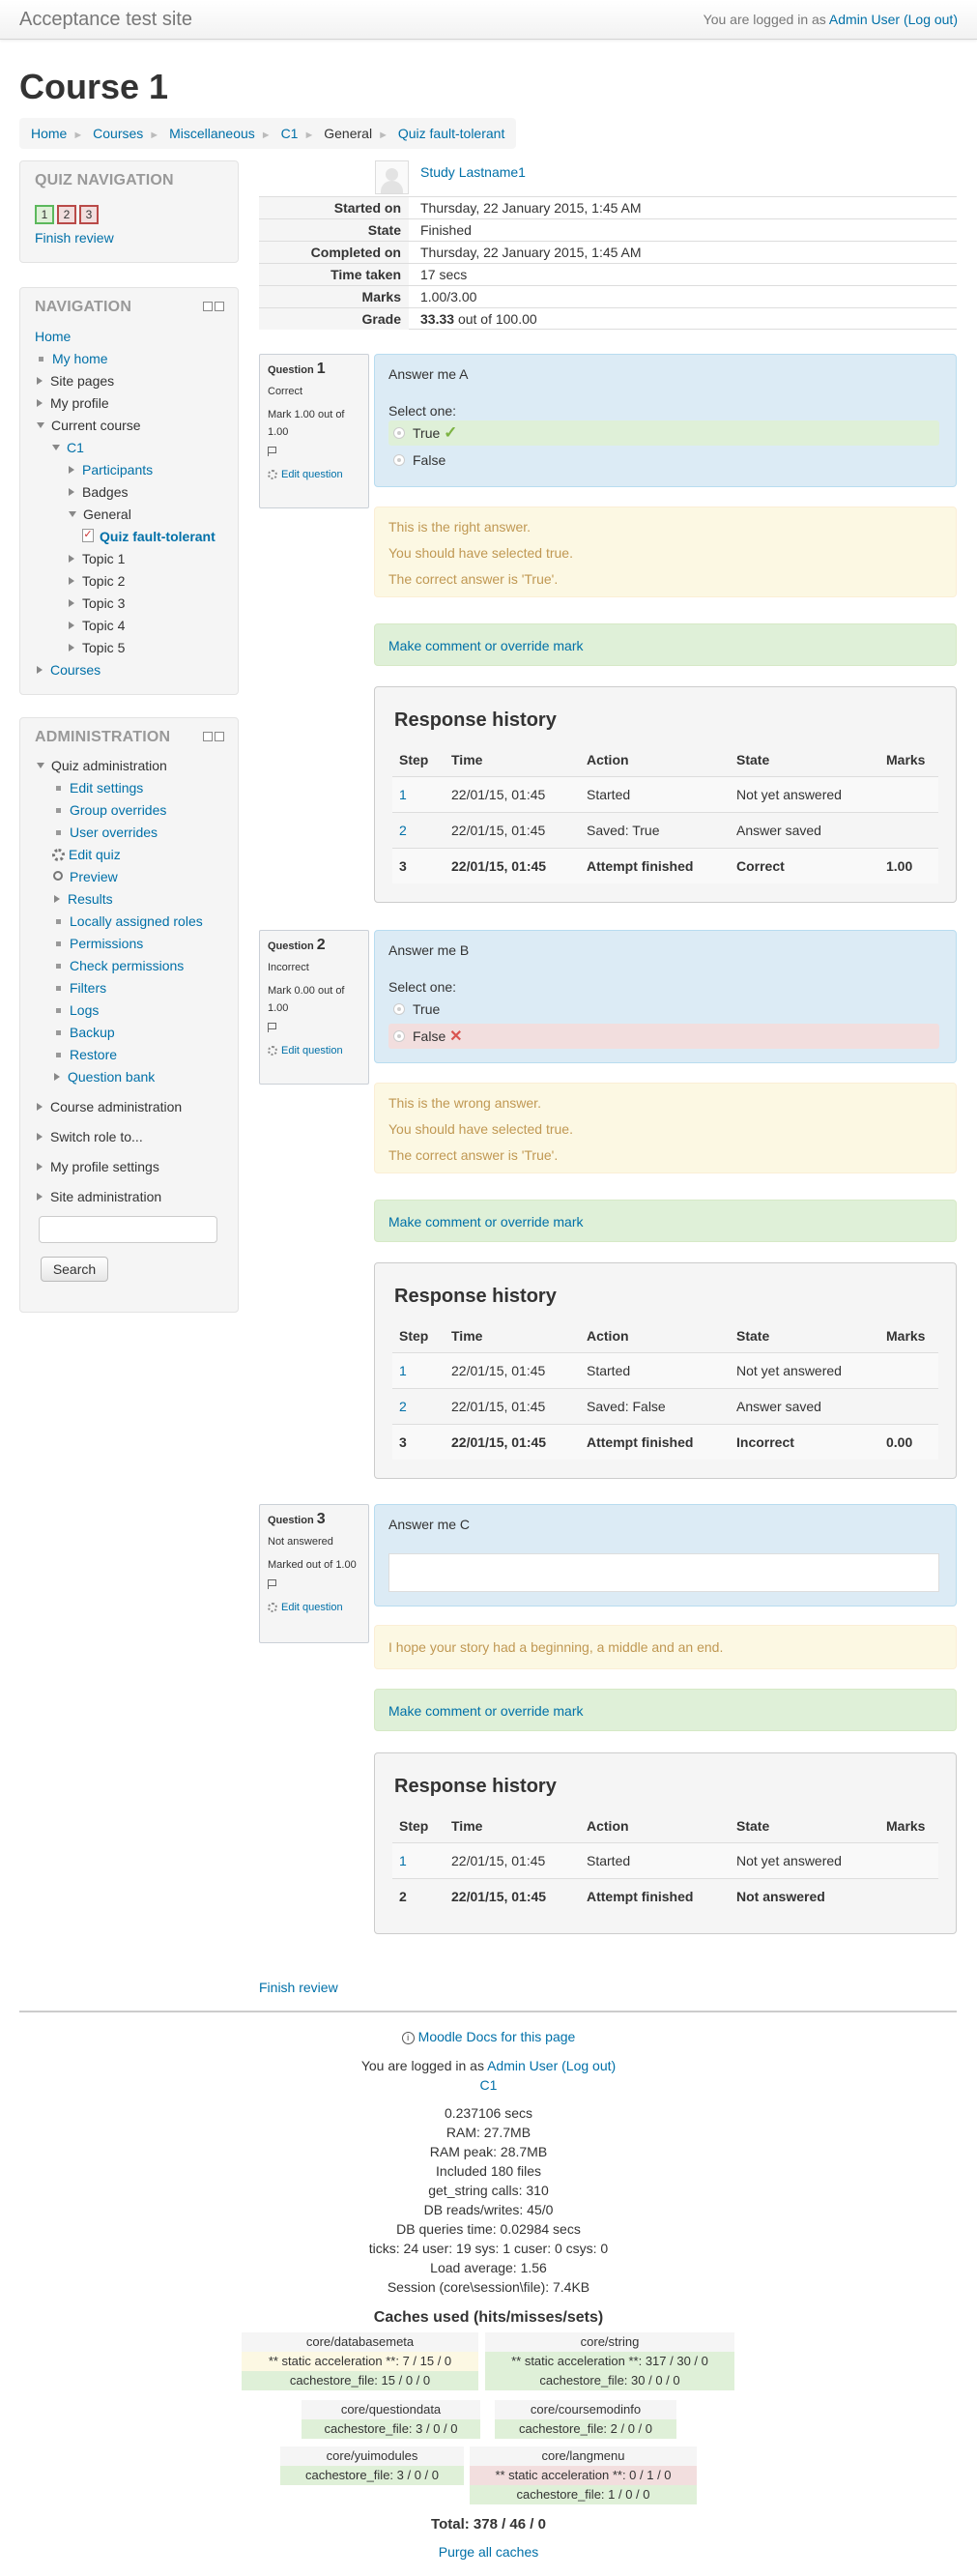  I want to click on nav-my-home: My home, so click(80, 358).